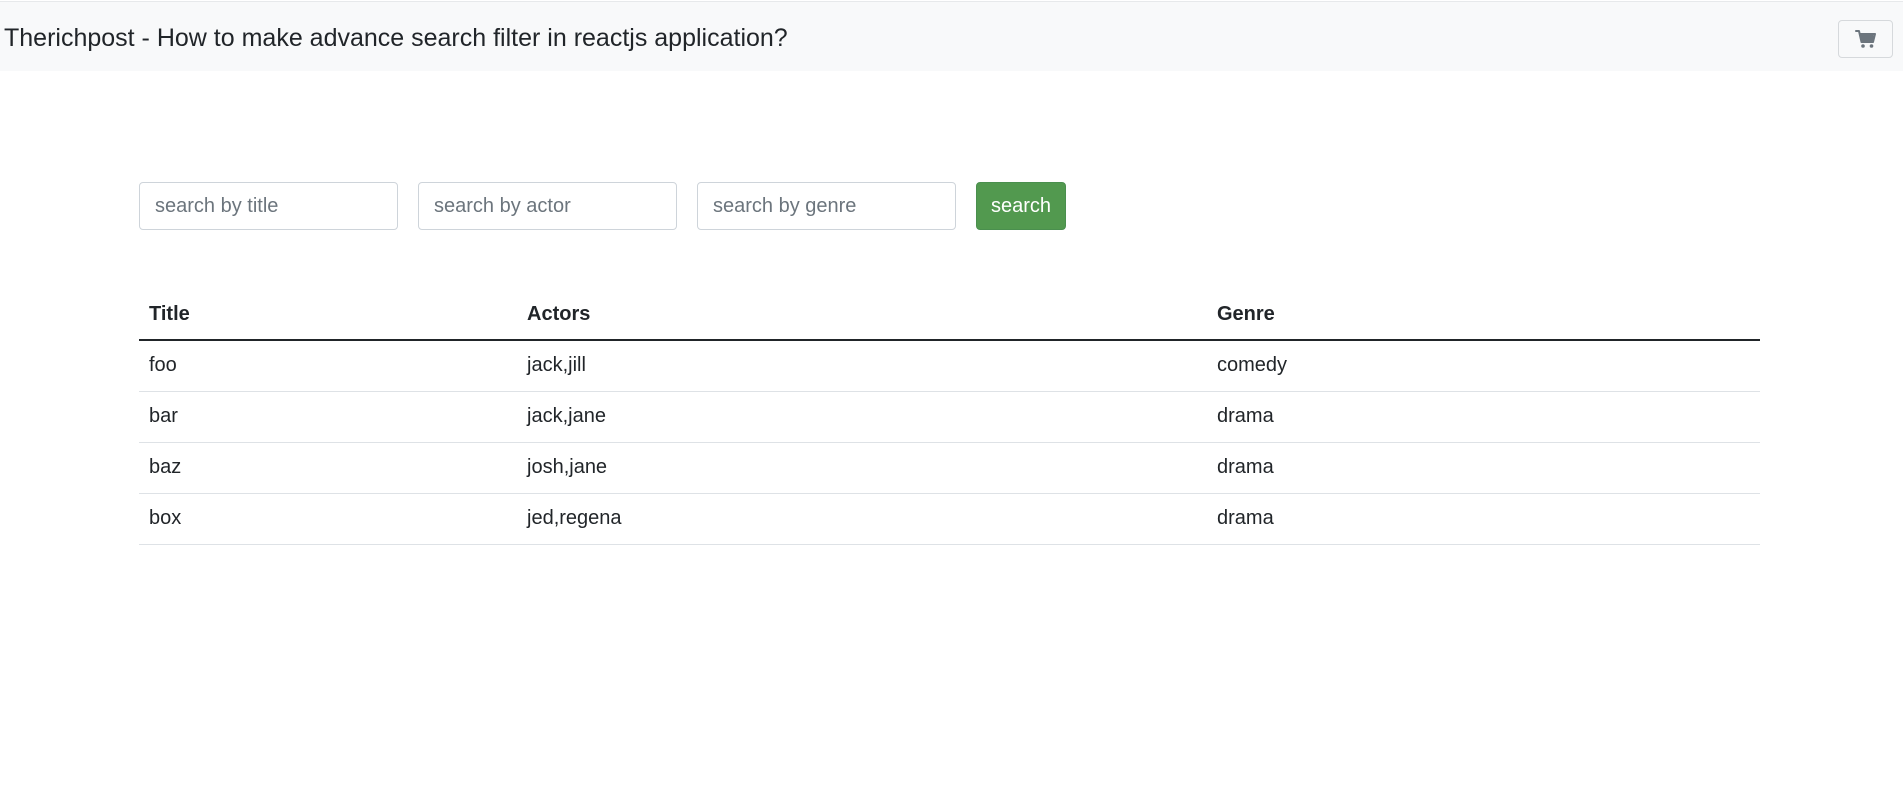  I want to click on table-row: bar jack,jane drama, so click(949, 417).